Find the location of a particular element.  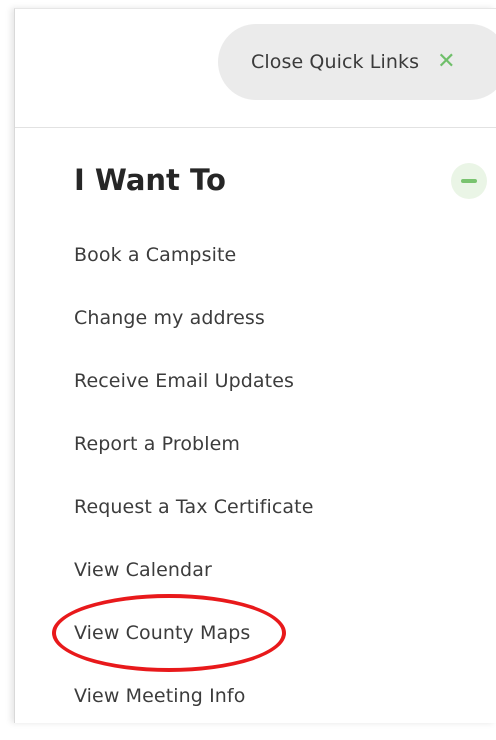

section-title: I Want To is located at coordinates (150, 180).